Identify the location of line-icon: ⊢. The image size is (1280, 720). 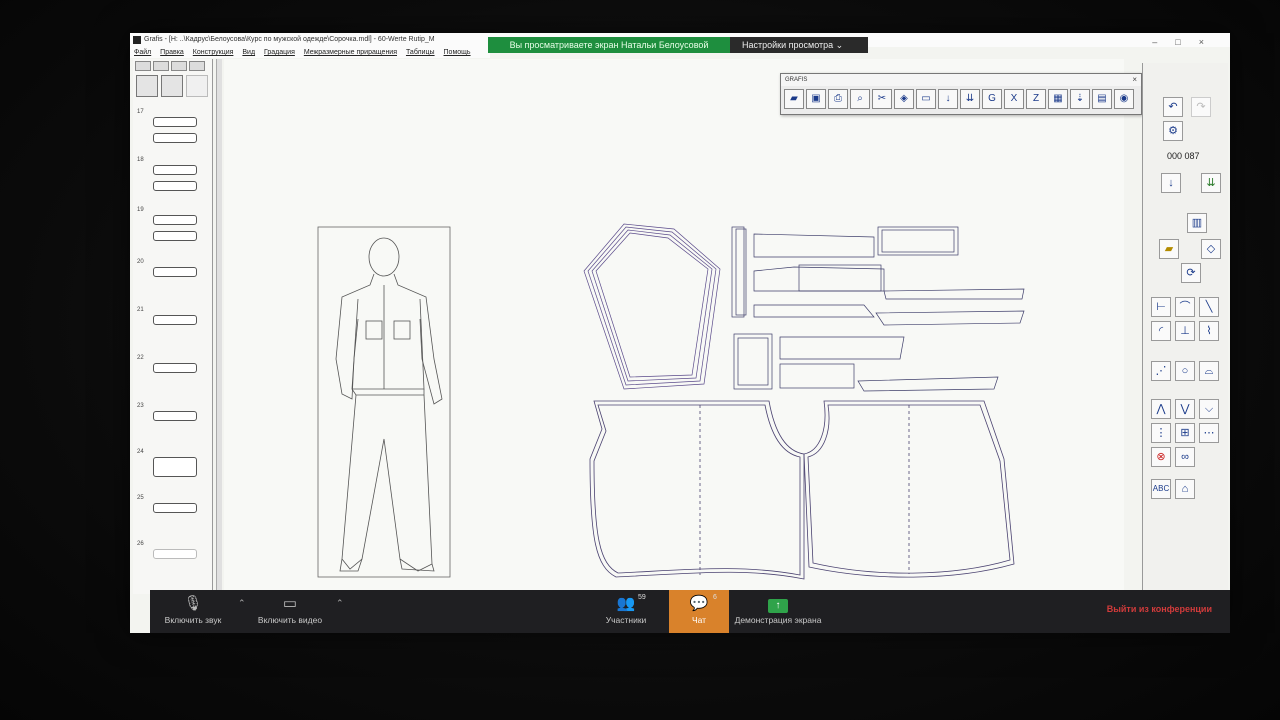
(1161, 307).